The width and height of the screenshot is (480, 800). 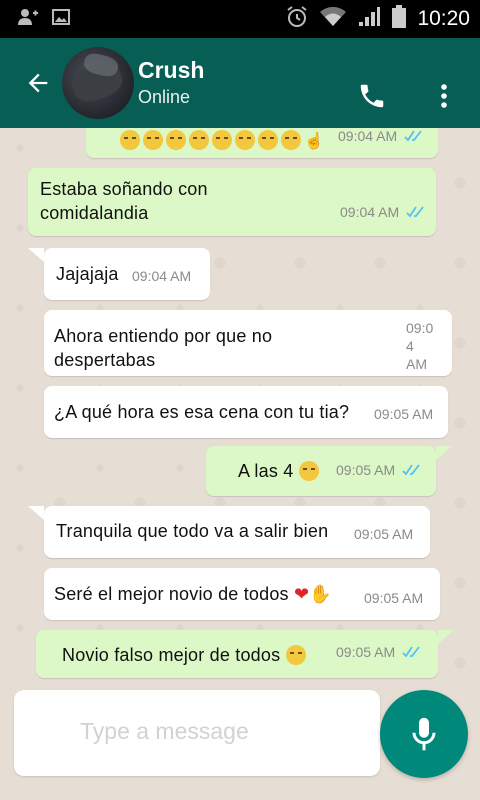 What do you see at coordinates (420, 328) in the screenshot?
I see `message-time: 09:0` at bounding box center [420, 328].